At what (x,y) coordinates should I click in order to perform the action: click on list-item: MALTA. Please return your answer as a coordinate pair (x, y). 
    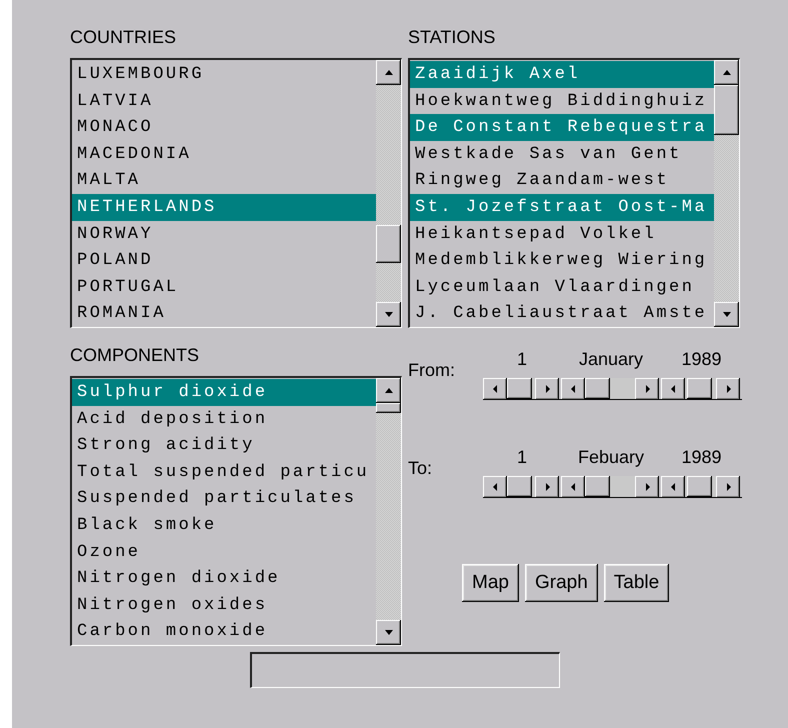
    Looking at the image, I should click on (224, 180).